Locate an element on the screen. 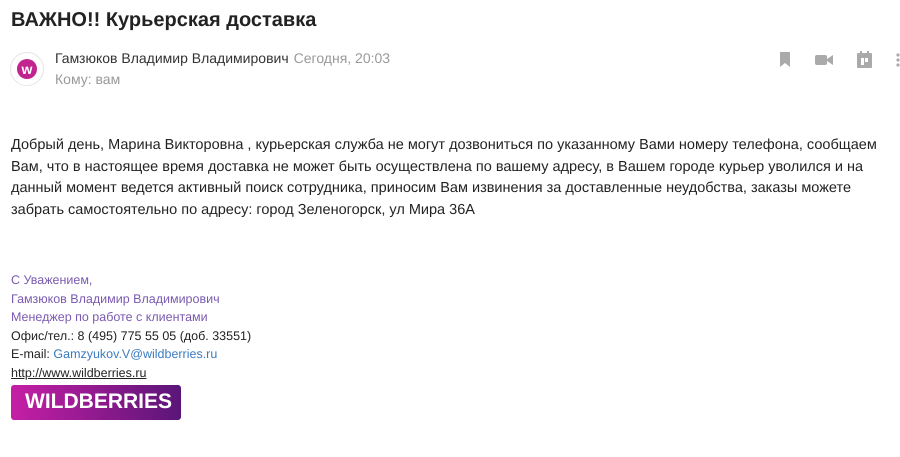  signature-phone: Офис/тел.: 8 (495) 775 55 05 (доб. 33551) is located at coordinates (131, 336).